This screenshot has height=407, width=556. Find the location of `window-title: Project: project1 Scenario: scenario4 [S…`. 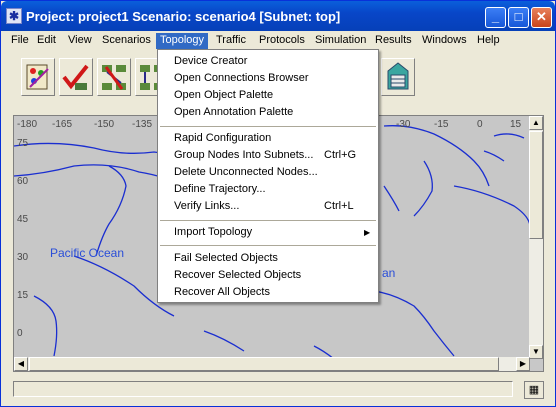

window-title: Project: project1 Scenario: scenario4 [S… is located at coordinates (183, 16).